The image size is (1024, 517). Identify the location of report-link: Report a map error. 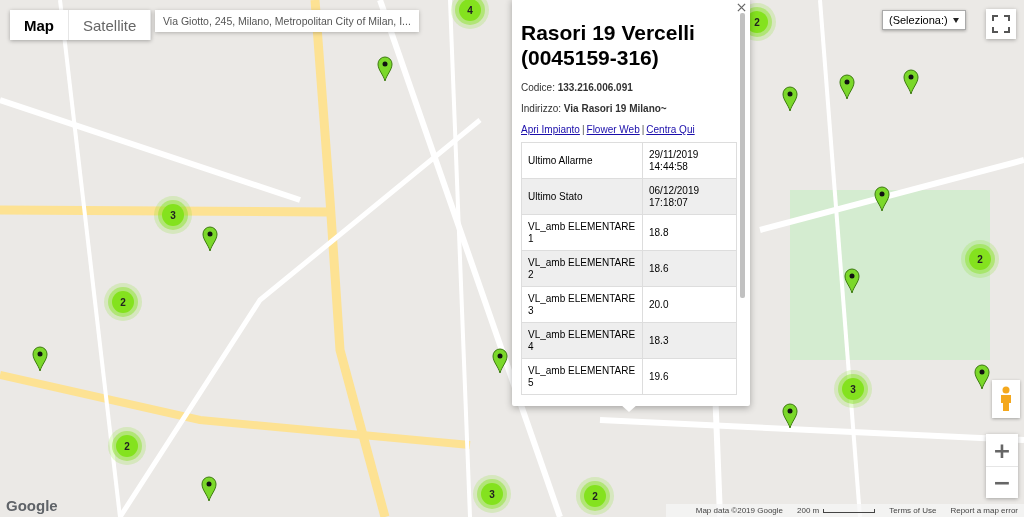
(984, 510).